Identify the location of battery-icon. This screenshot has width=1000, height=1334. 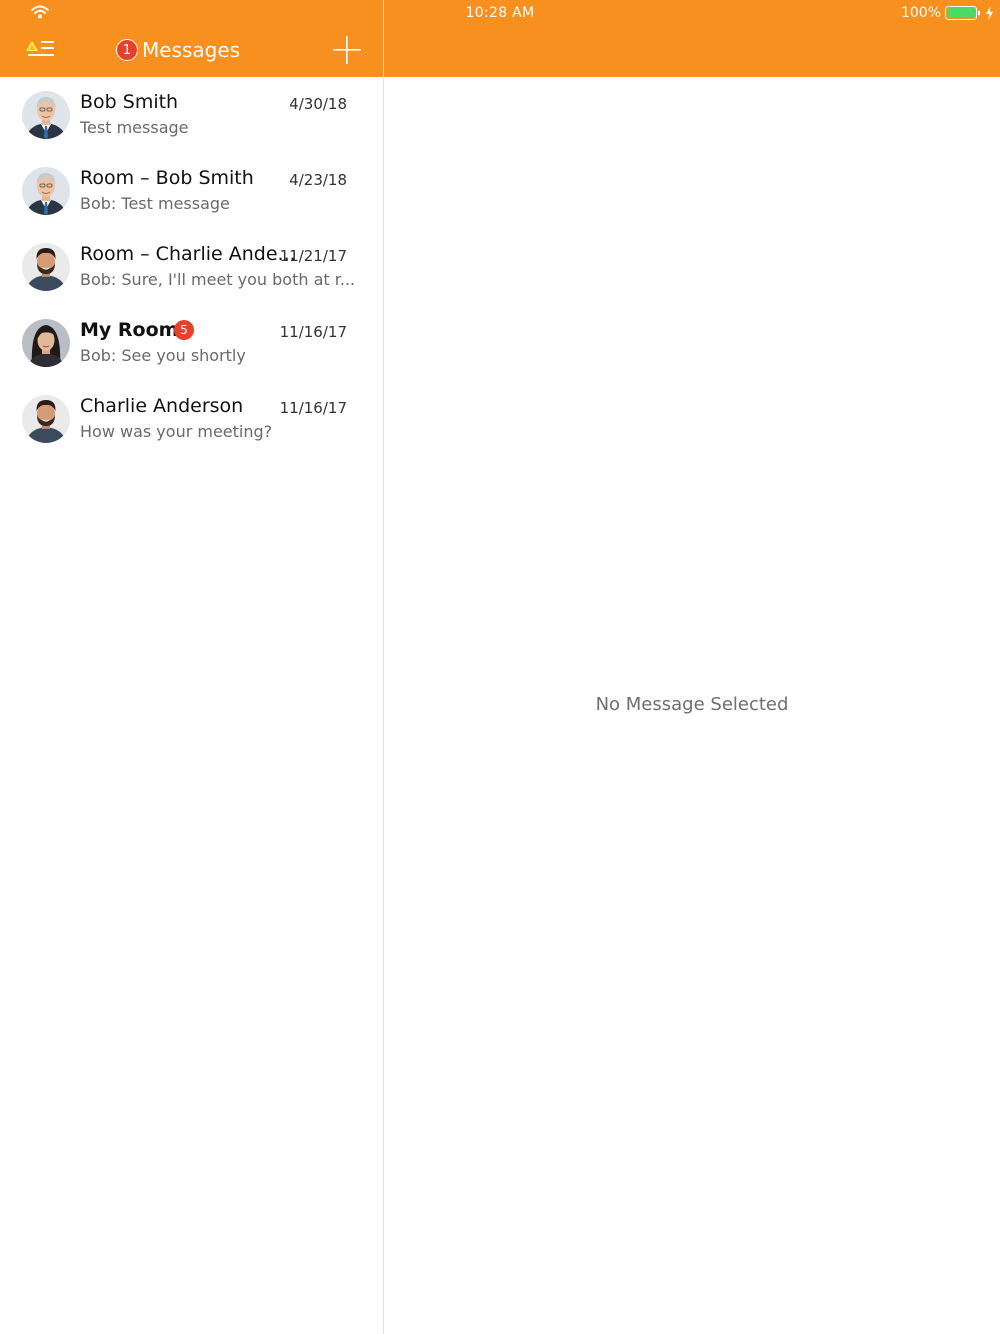
(962, 13).